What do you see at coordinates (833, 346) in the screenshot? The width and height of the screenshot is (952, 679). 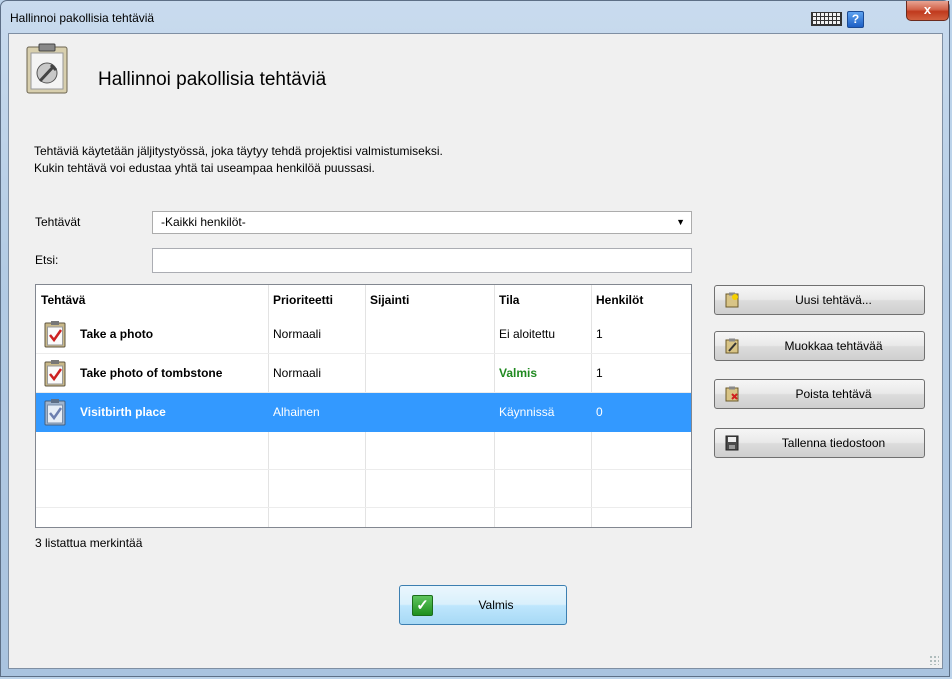 I see `edit-task-label: Muokkaa tehtävää` at bounding box center [833, 346].